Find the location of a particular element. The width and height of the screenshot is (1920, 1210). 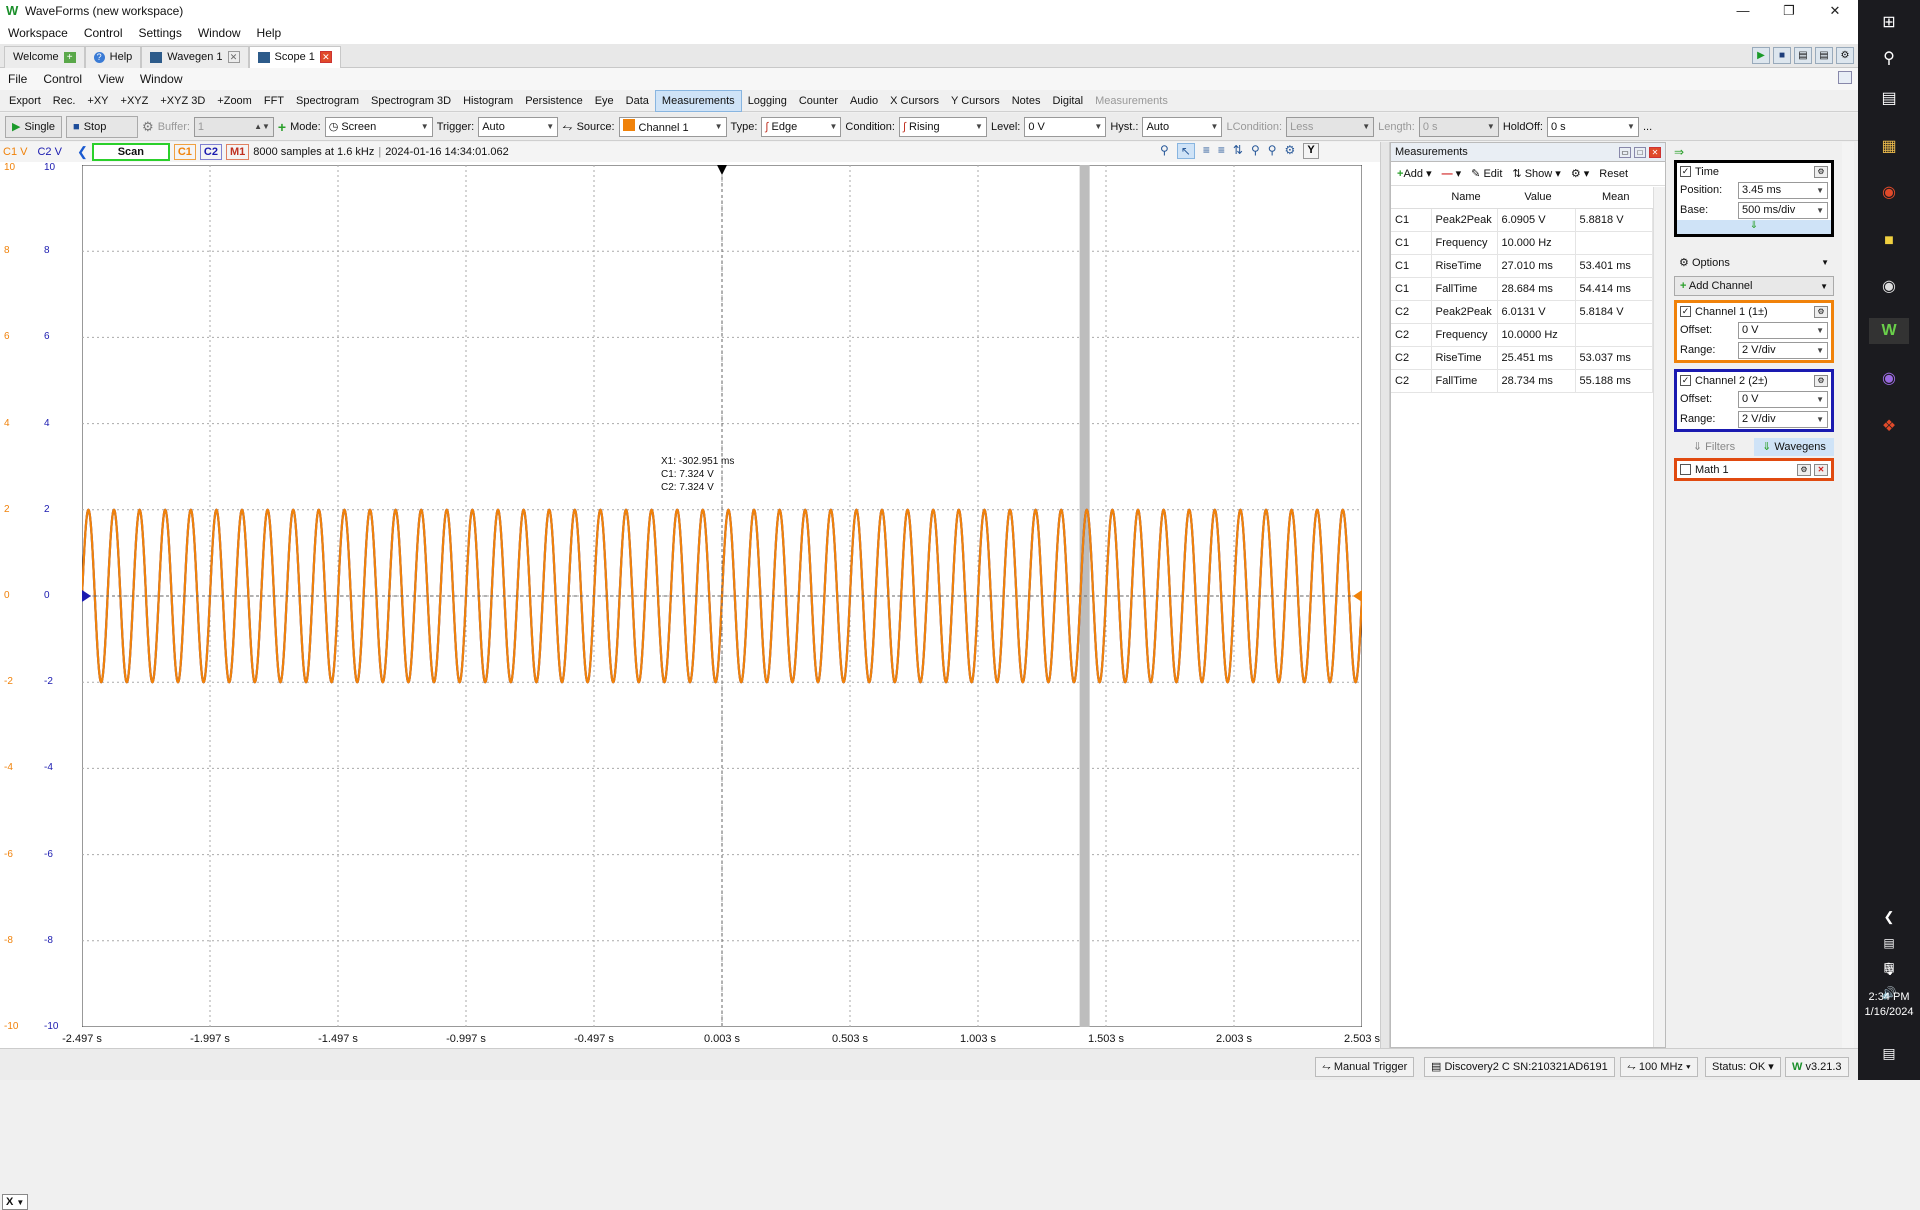

measurement-row: C1 Peak2Peak 6.0905 V 5.8818 V is located at coordinates (1522, 220).